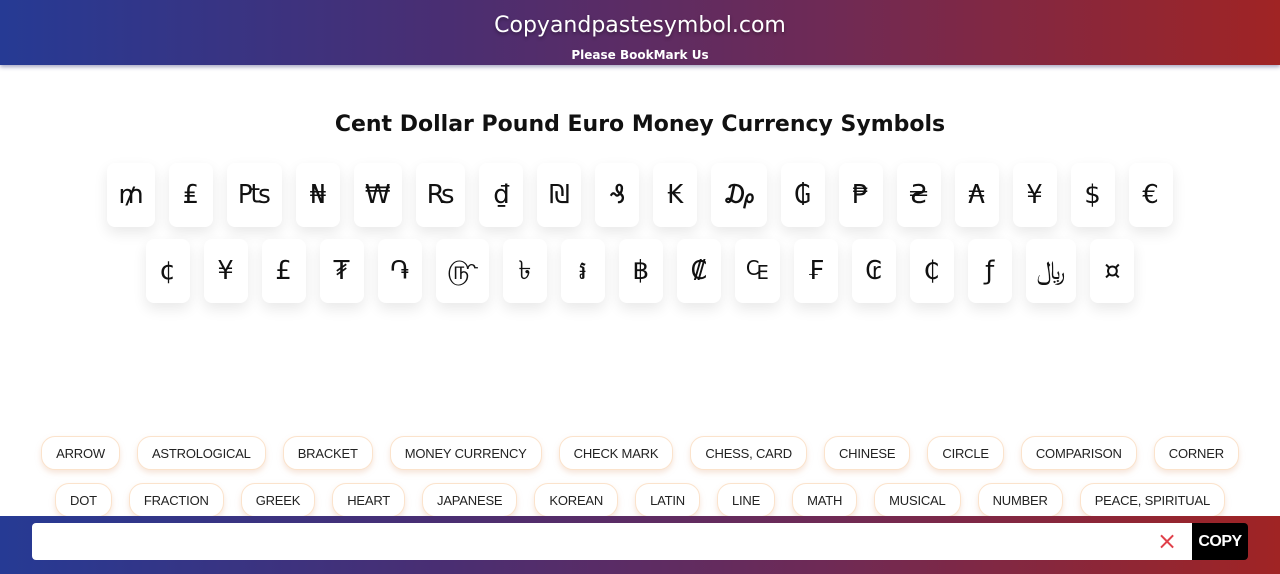  I want to click on symbol-glyph: ₱, so click(860, 195).